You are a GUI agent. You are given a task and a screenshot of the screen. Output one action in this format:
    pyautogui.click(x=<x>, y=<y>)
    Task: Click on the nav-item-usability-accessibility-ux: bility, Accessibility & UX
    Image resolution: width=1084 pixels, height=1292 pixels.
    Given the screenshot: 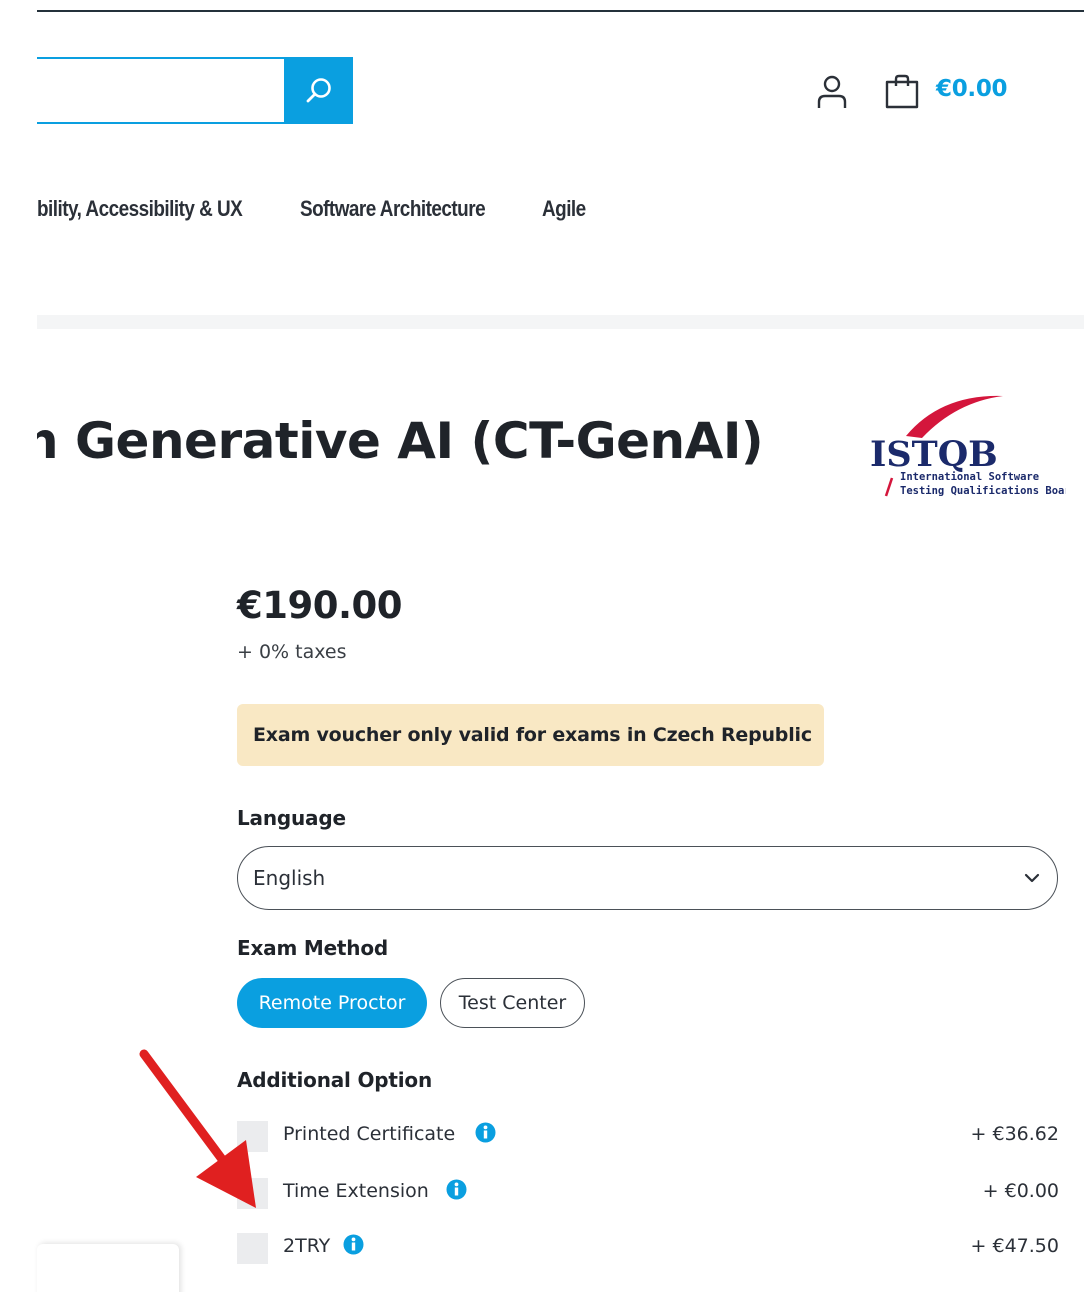 What is the action you would take?
    pyautogui.click(x=140, y=209)
    